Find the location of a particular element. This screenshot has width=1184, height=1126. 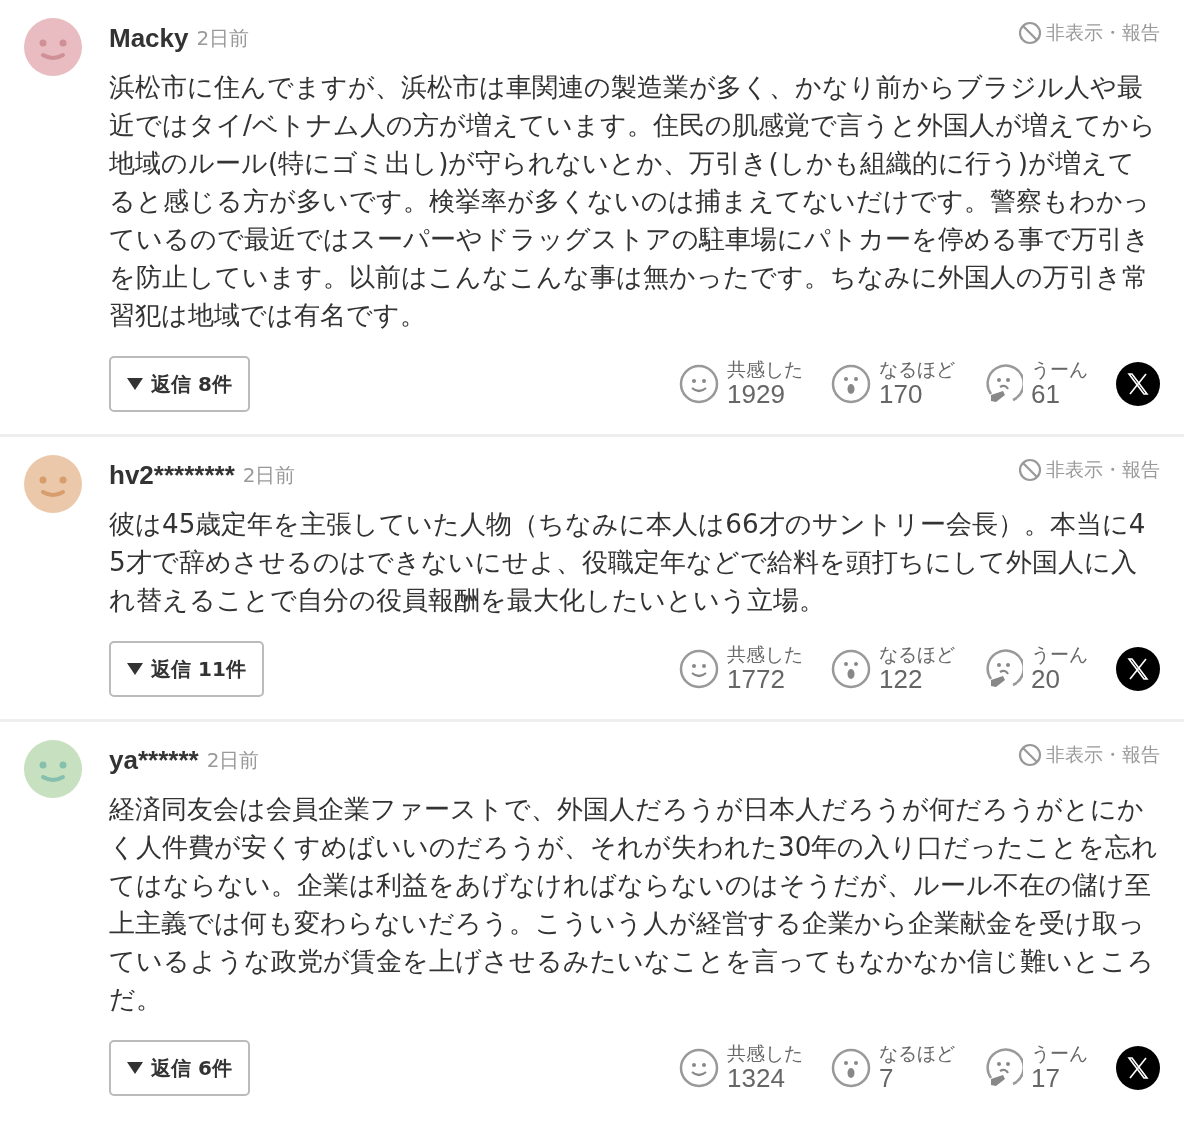

user-name: ya****** is located at coordinates (154, 760).